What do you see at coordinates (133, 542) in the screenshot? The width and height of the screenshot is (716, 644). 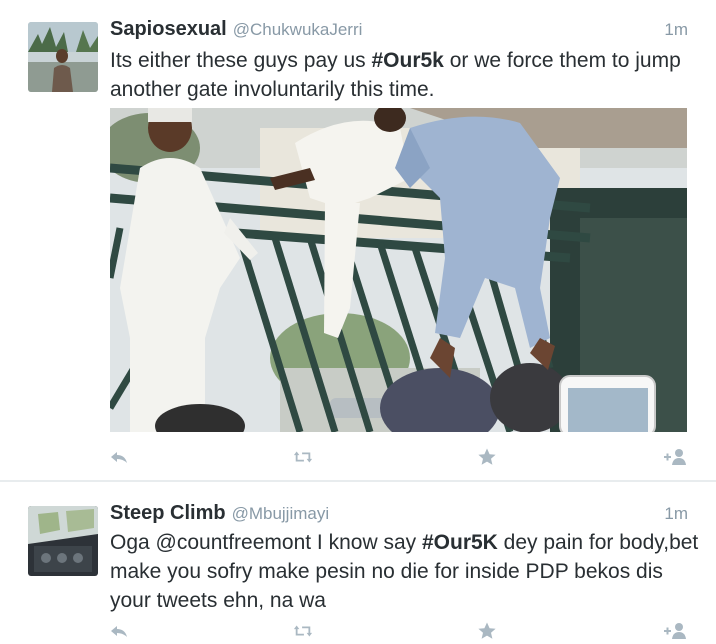 I see `text-segment: Oga` at bounding box center [133, 542].